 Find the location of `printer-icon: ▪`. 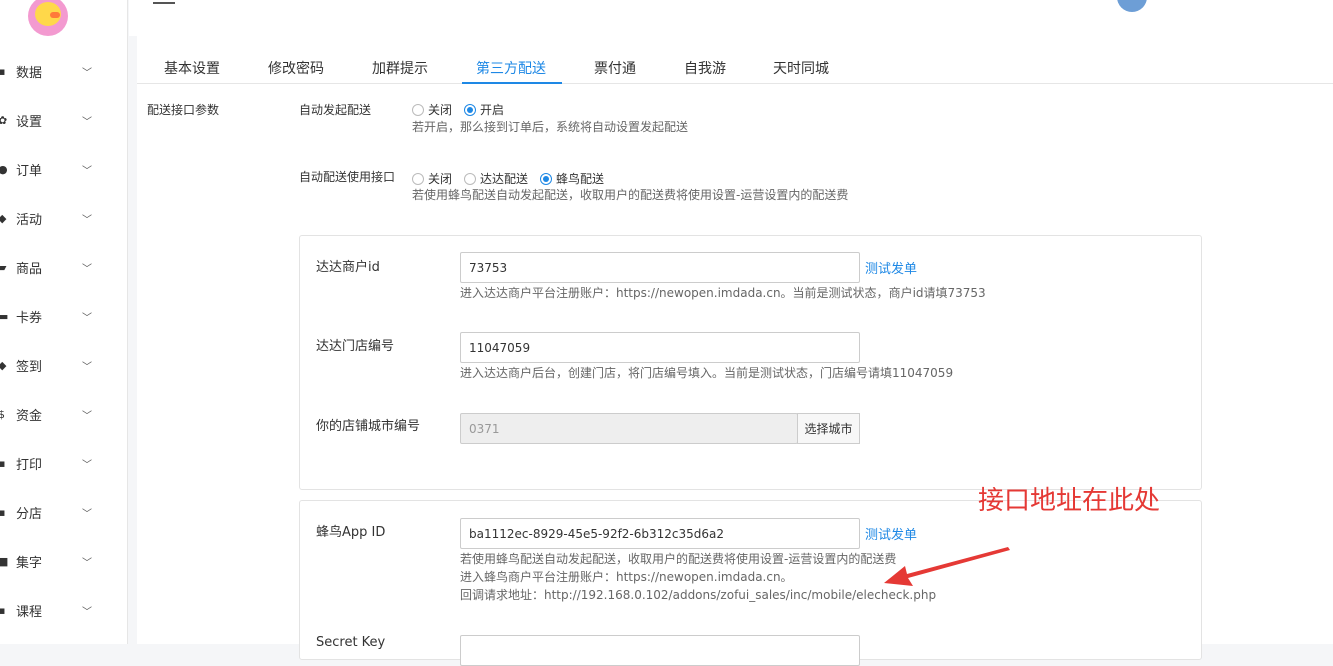

printer-icon: ▪ is located at coordinates (3, 463).